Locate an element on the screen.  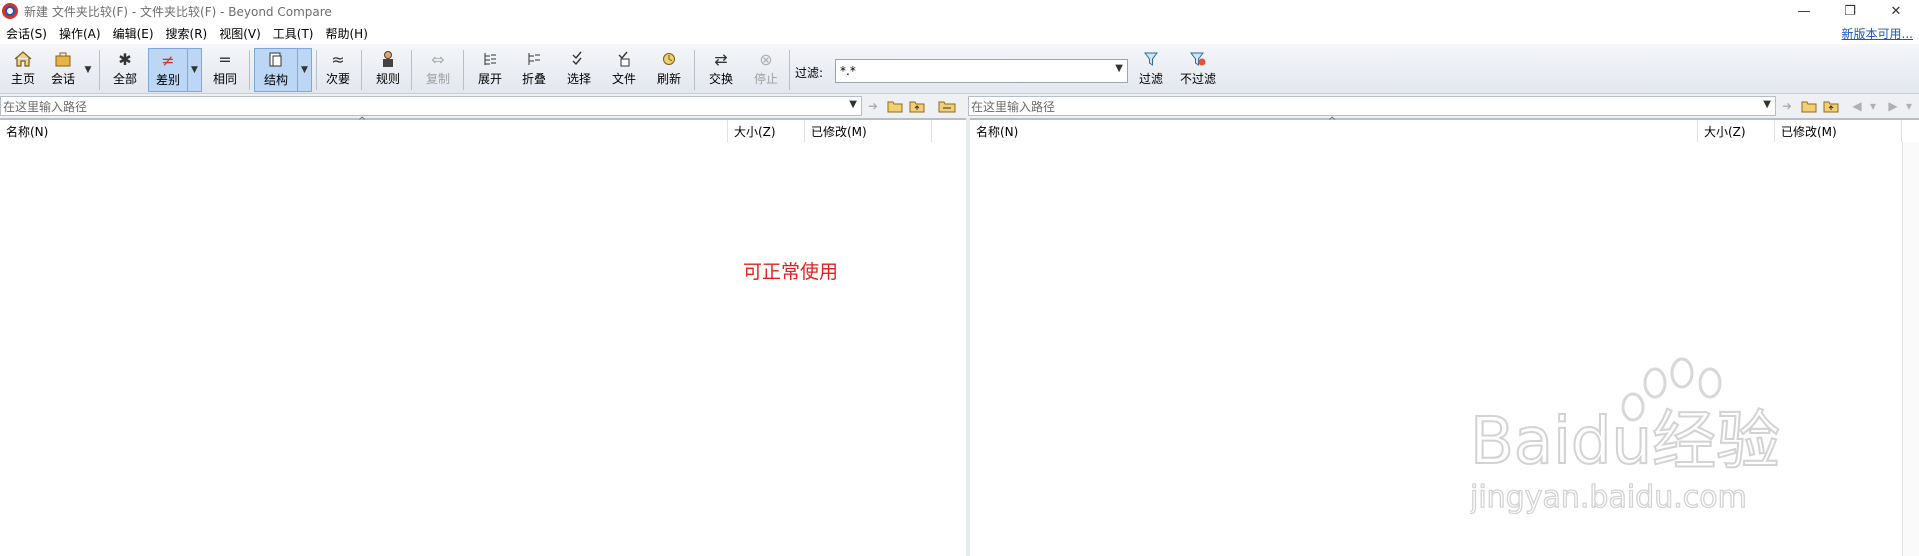
stop-button: ⊗ 停止 is located at coordinates (766, 70).